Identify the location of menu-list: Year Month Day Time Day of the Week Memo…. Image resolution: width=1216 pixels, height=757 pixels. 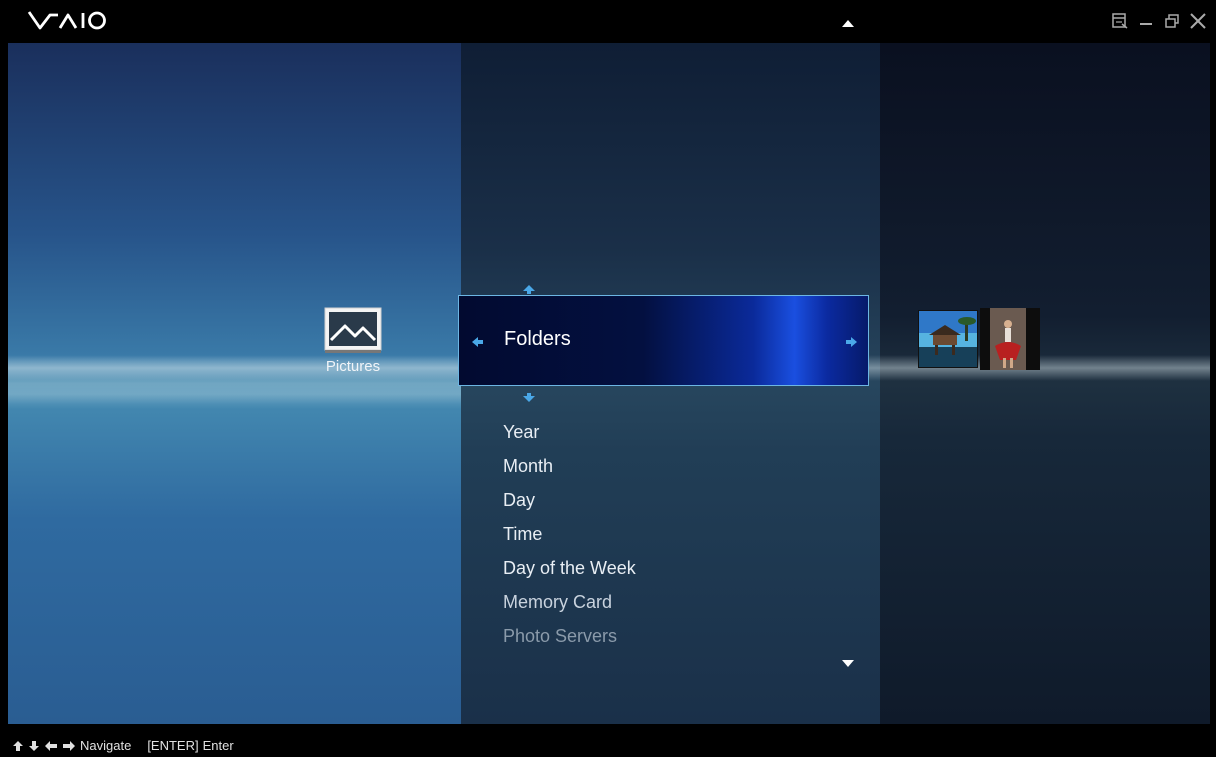
(569, 534).